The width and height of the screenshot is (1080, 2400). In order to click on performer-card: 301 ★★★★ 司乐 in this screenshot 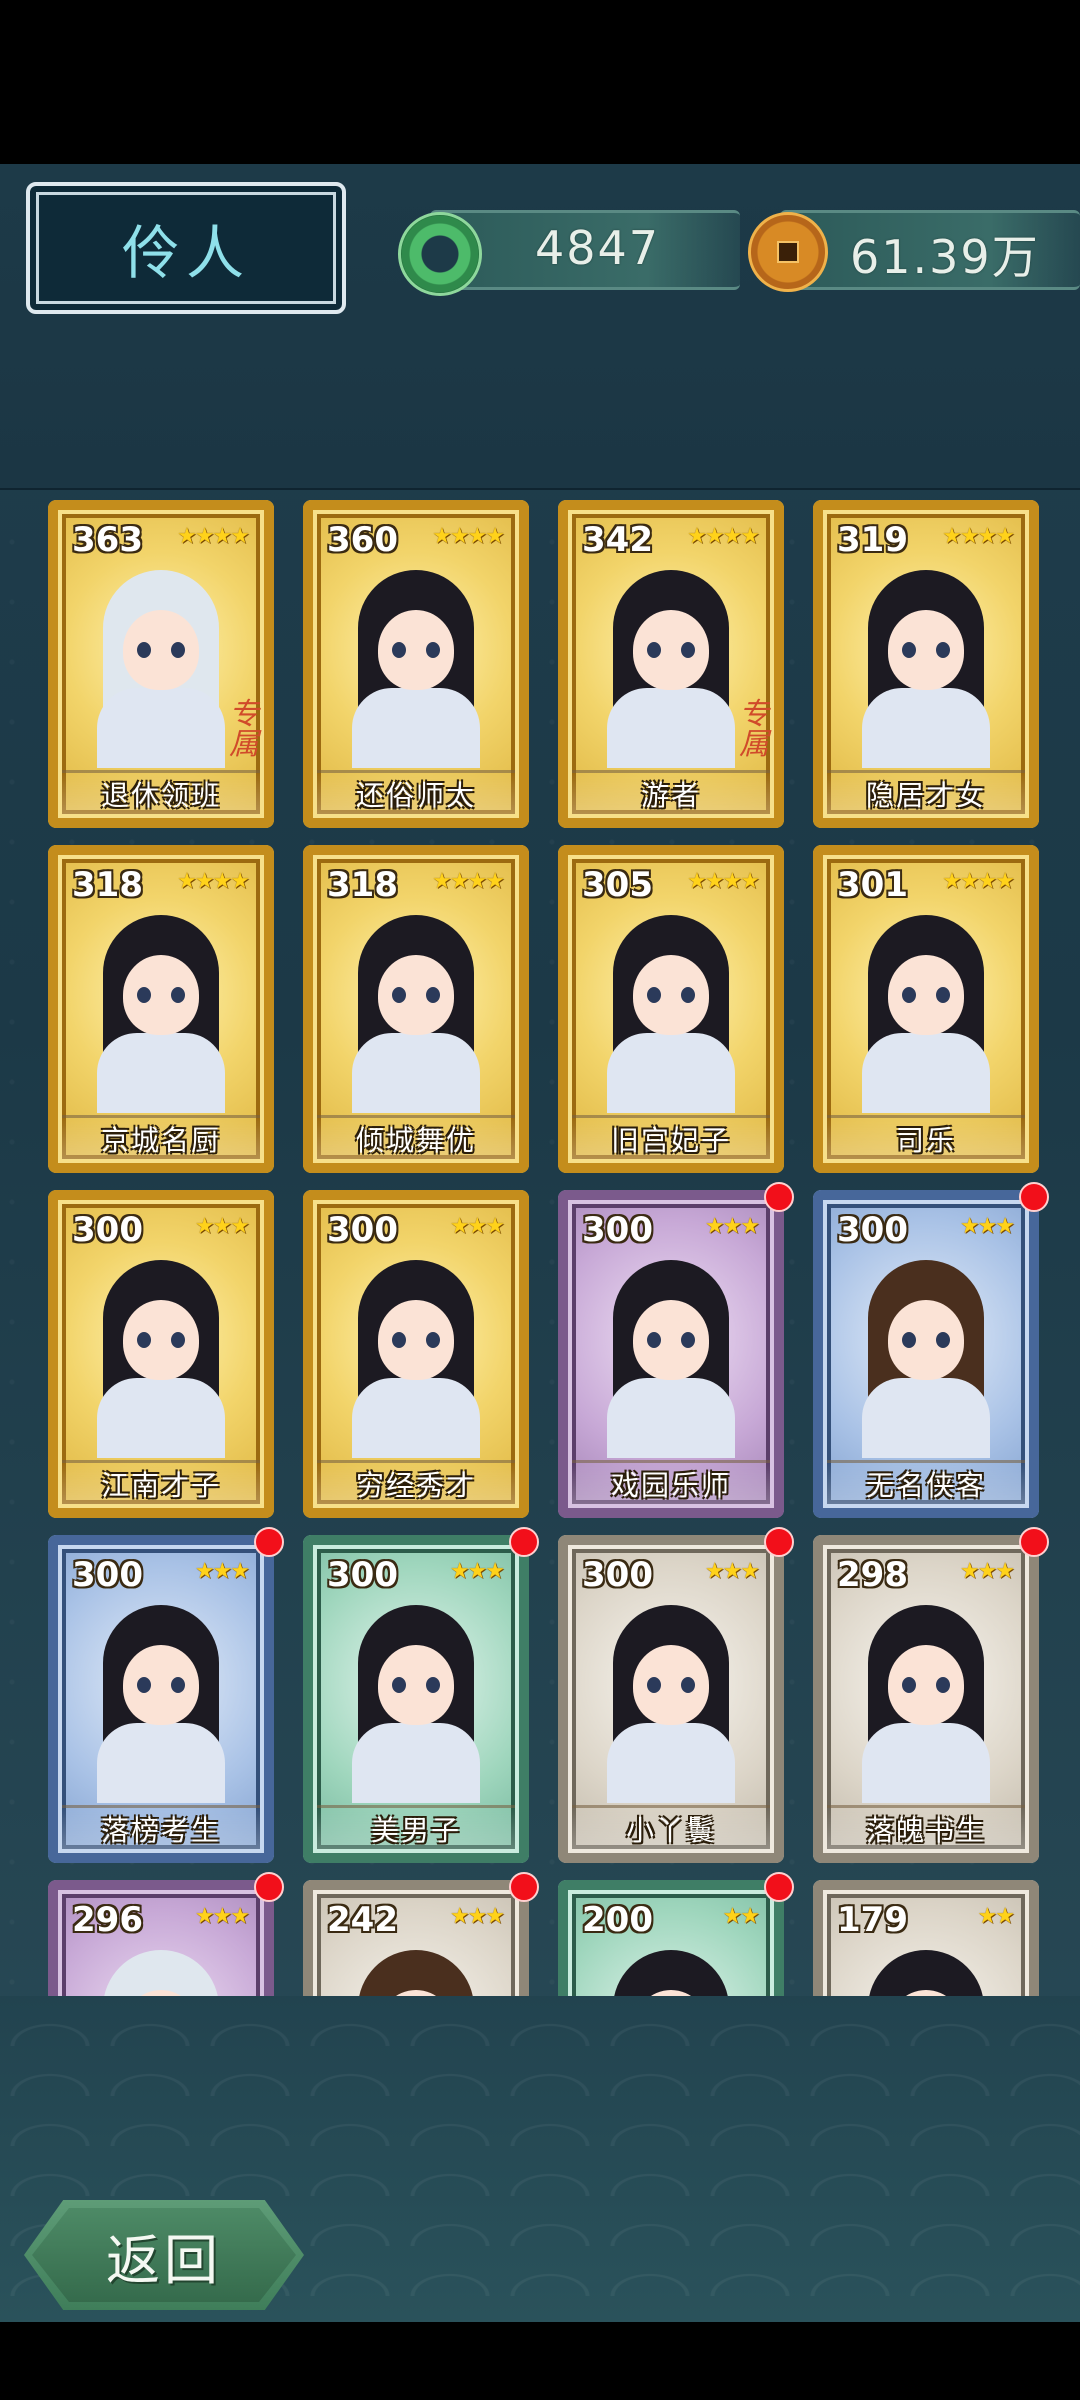, I will do `click(926, 1009)`.